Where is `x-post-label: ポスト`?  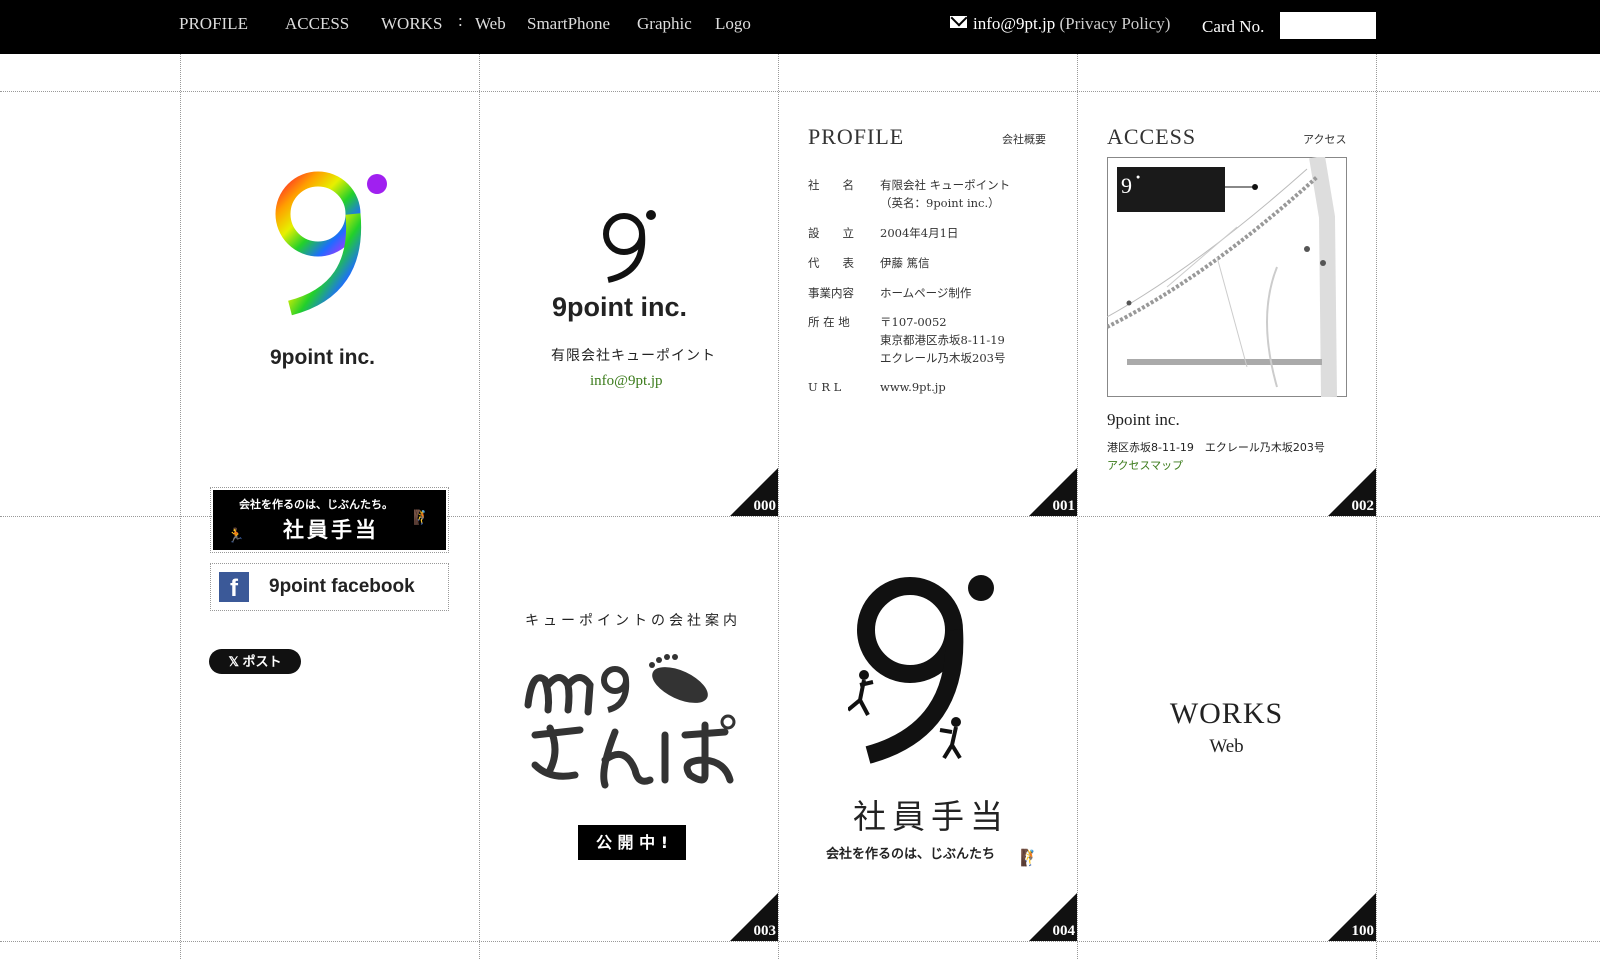 x-post-label: ポスト is located at coordinates (262, 662).